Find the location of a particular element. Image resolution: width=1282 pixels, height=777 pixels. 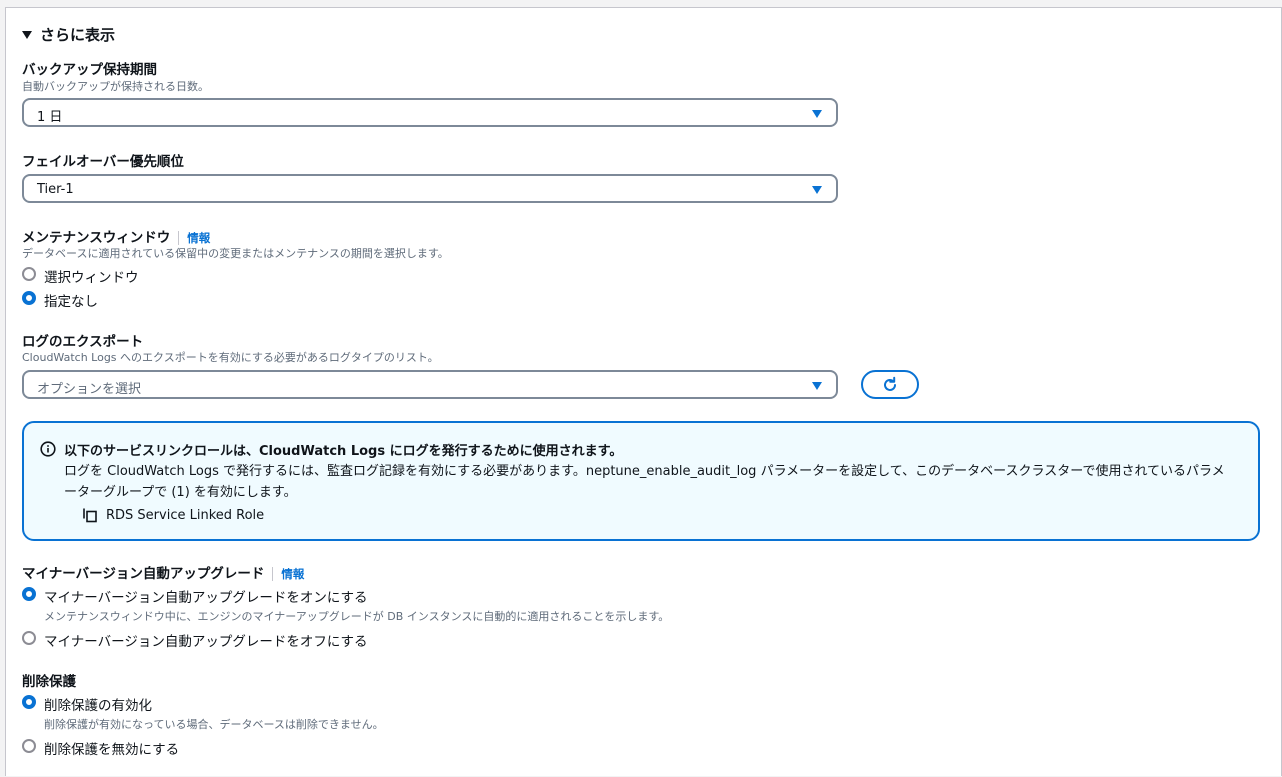

radio-label: 指定なし is located at coordinates (71, 302).